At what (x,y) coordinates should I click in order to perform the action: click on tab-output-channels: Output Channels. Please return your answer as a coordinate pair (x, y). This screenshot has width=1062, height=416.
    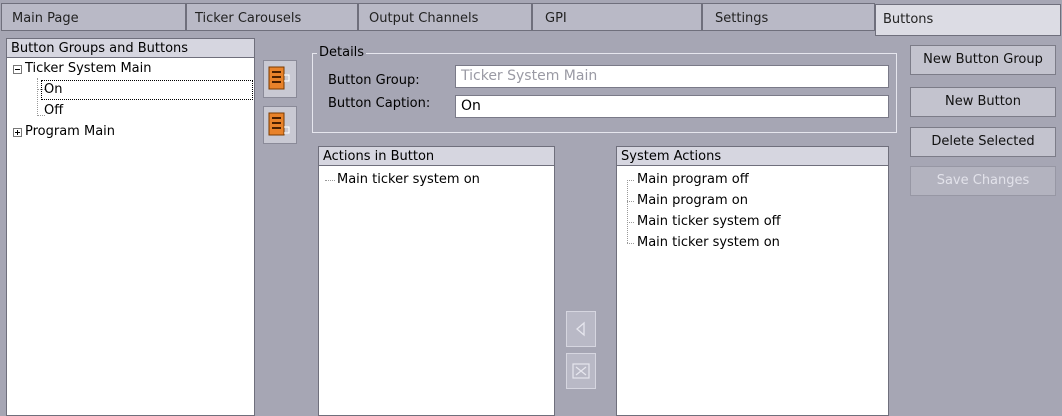
    Looking at the image, I should click on (445, 17).